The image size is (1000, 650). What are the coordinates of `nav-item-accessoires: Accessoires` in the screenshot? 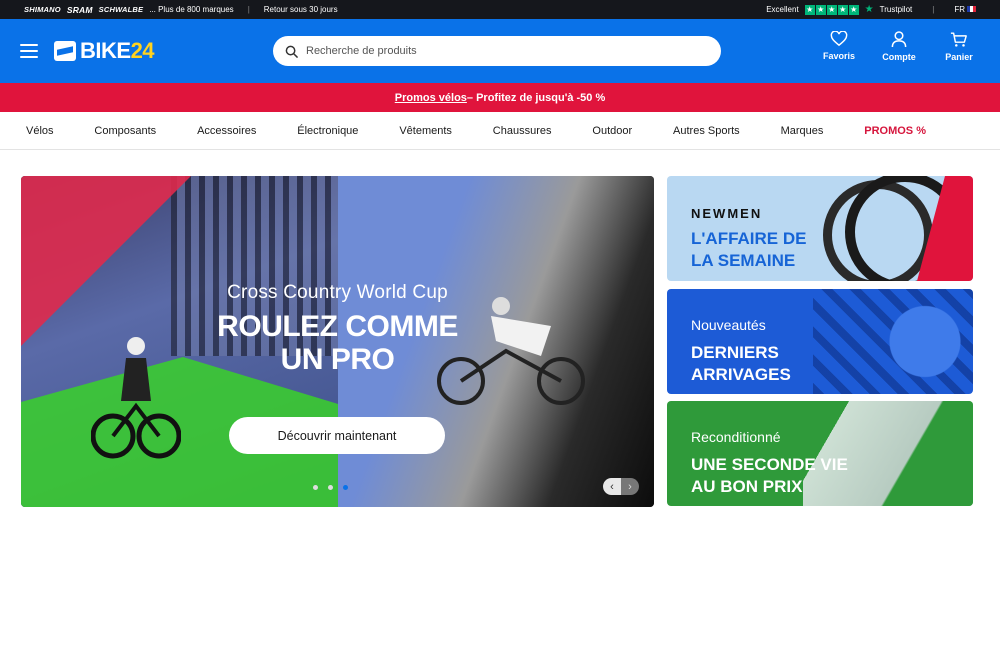 It's located at (226, 131).